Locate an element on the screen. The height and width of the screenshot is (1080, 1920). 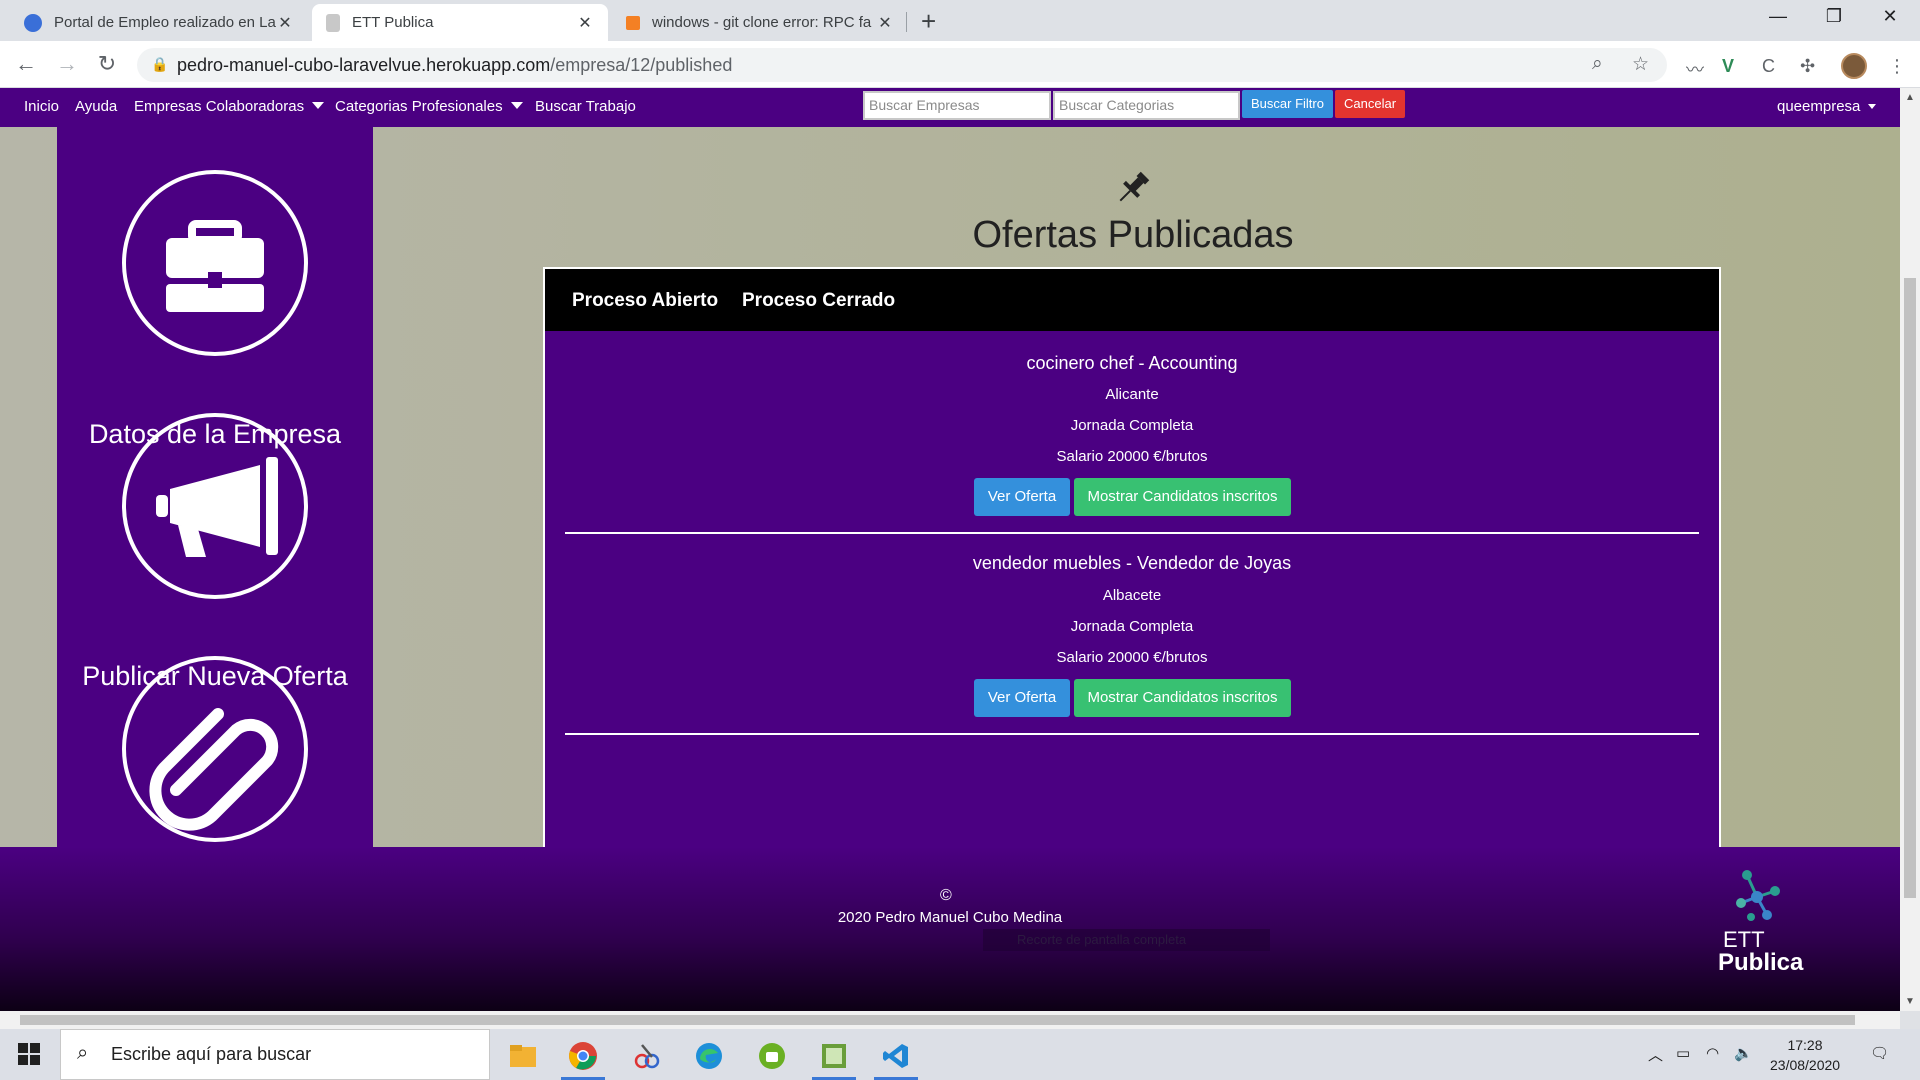
nav-dropdown-empresas: Empresas Colaboradoras is located at coordinates (229, 106).